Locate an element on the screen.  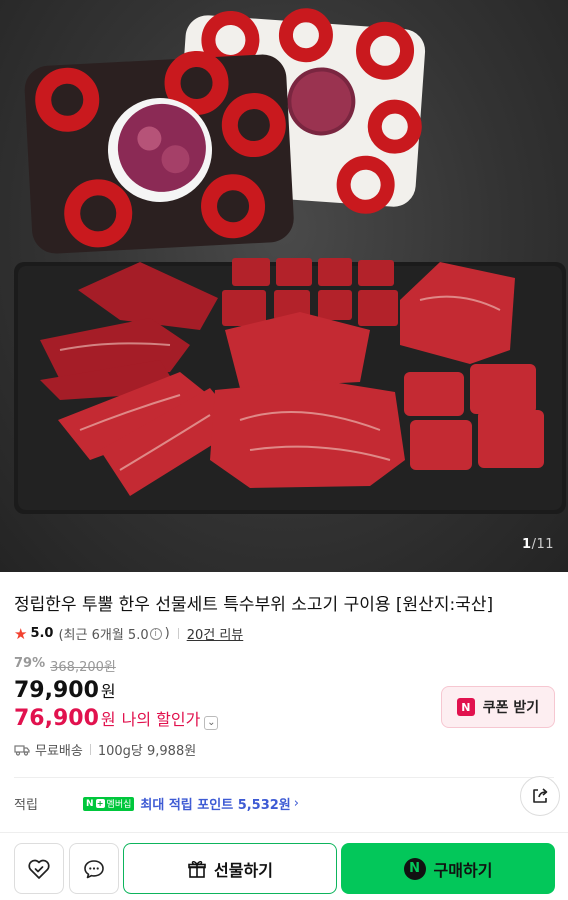
gift-icon is located at coordinates (197, 869).